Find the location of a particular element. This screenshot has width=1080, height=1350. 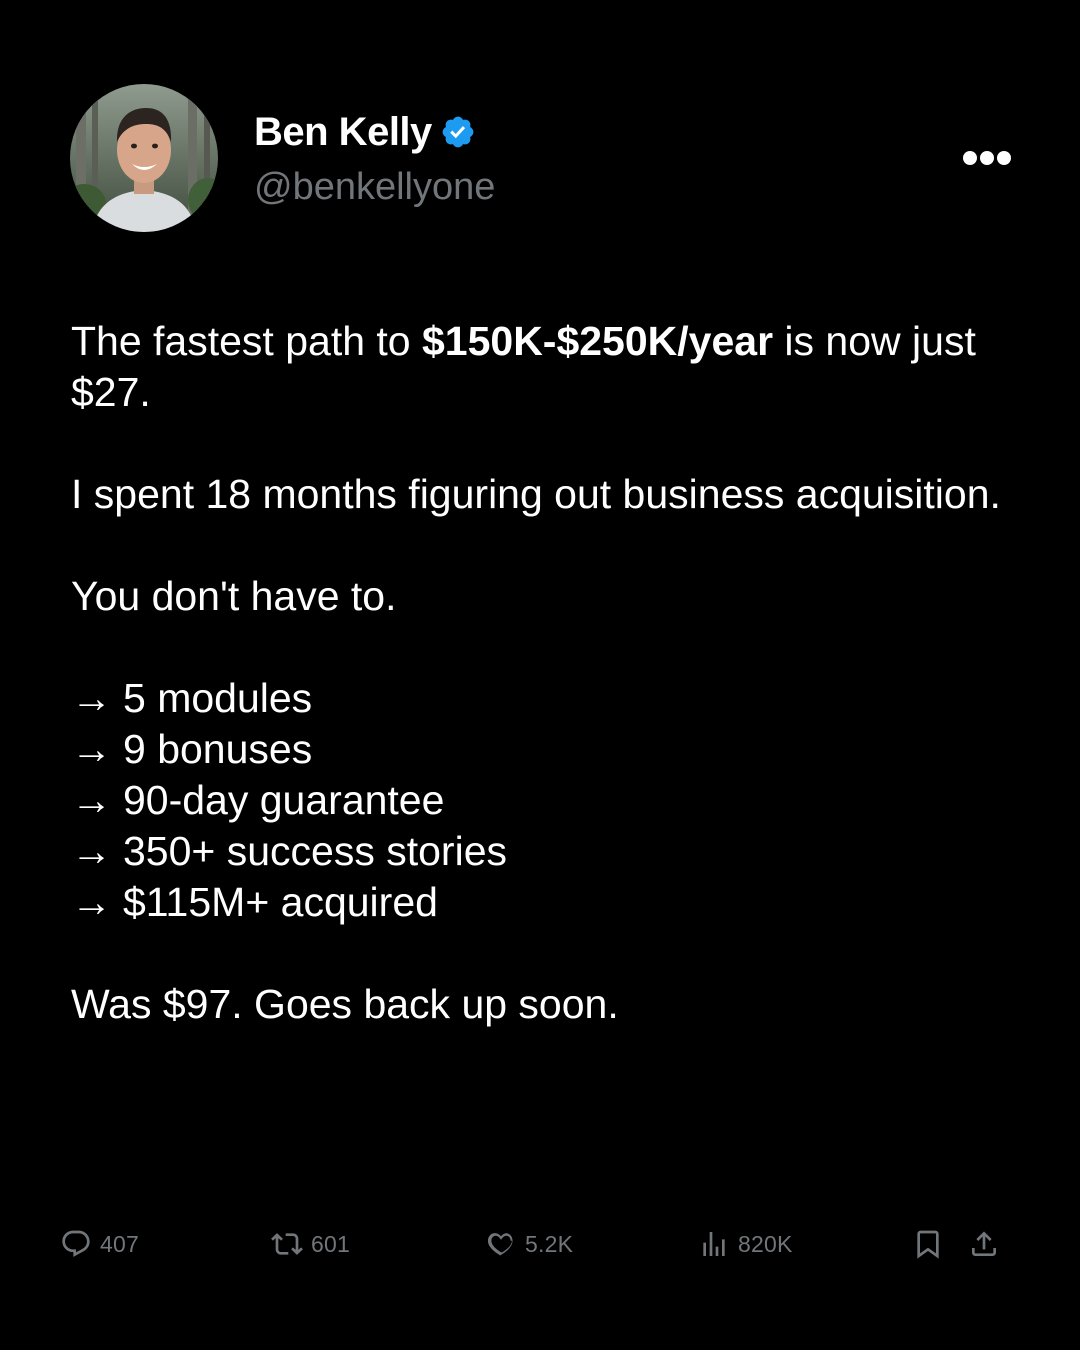

share-icon is located at coordinates (984, 1244).